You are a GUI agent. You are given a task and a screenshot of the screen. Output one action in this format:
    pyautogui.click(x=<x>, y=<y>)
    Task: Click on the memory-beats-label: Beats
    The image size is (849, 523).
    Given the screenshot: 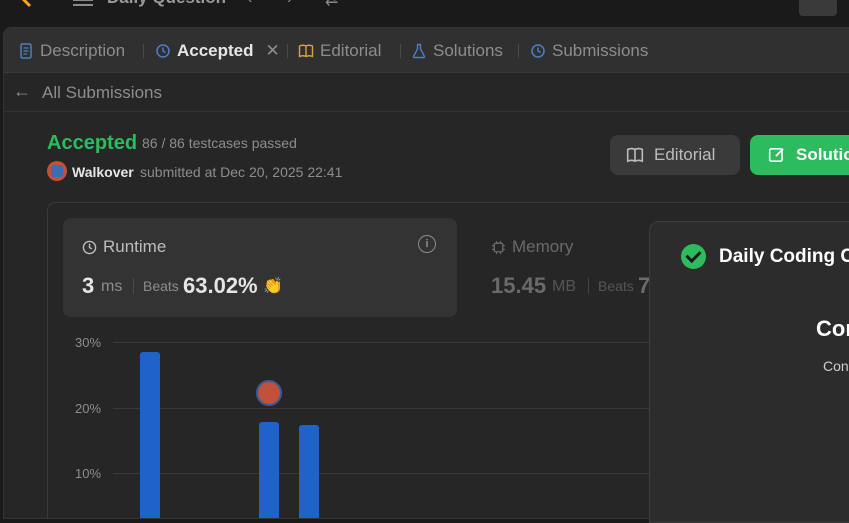 What is the action you would take?
    pyautogui.click(x=616, y=286)
    